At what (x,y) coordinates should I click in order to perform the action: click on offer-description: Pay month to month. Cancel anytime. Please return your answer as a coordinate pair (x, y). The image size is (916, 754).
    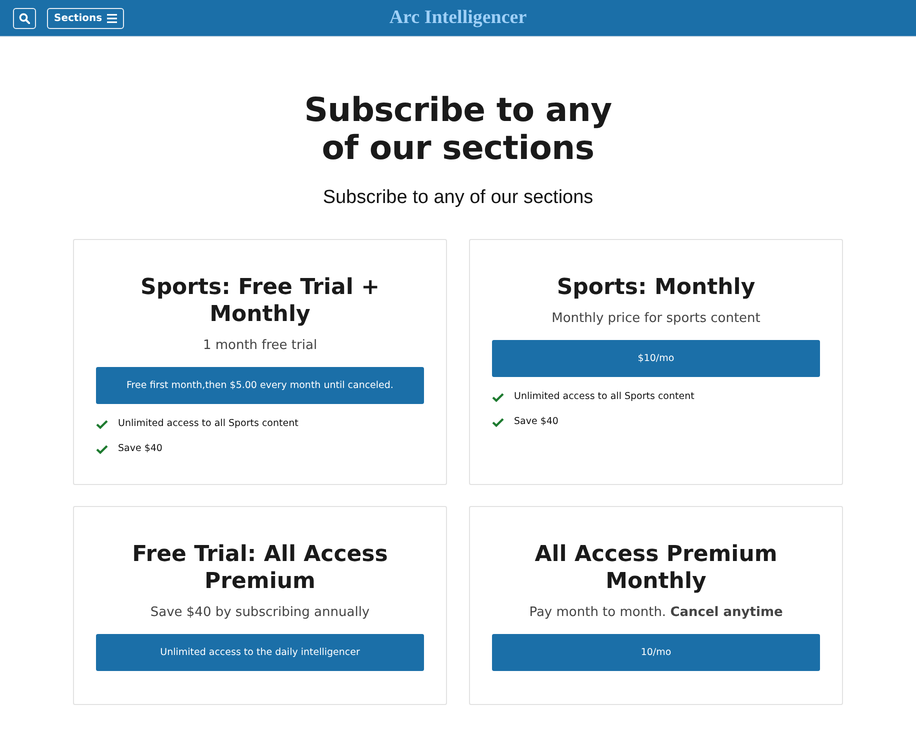
    Looking at the image, I should click on (656, 613).